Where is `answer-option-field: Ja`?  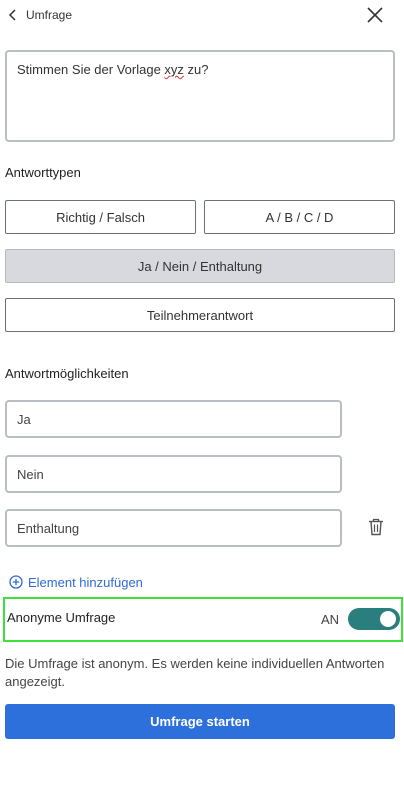 answer-option-field: Ja is located at coordinates (173, 419).